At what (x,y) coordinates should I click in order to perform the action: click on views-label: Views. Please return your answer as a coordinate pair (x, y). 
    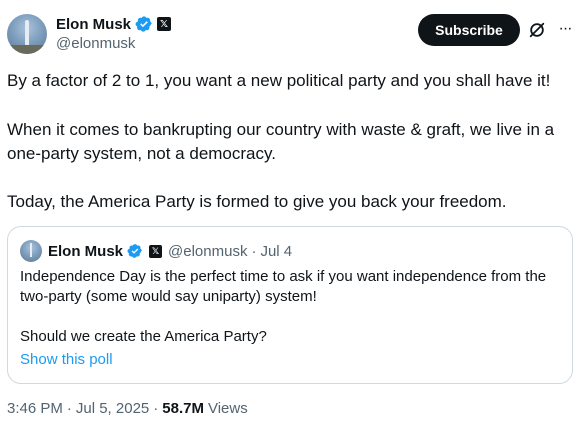
    Looking at the image, I should click on (227, 408).